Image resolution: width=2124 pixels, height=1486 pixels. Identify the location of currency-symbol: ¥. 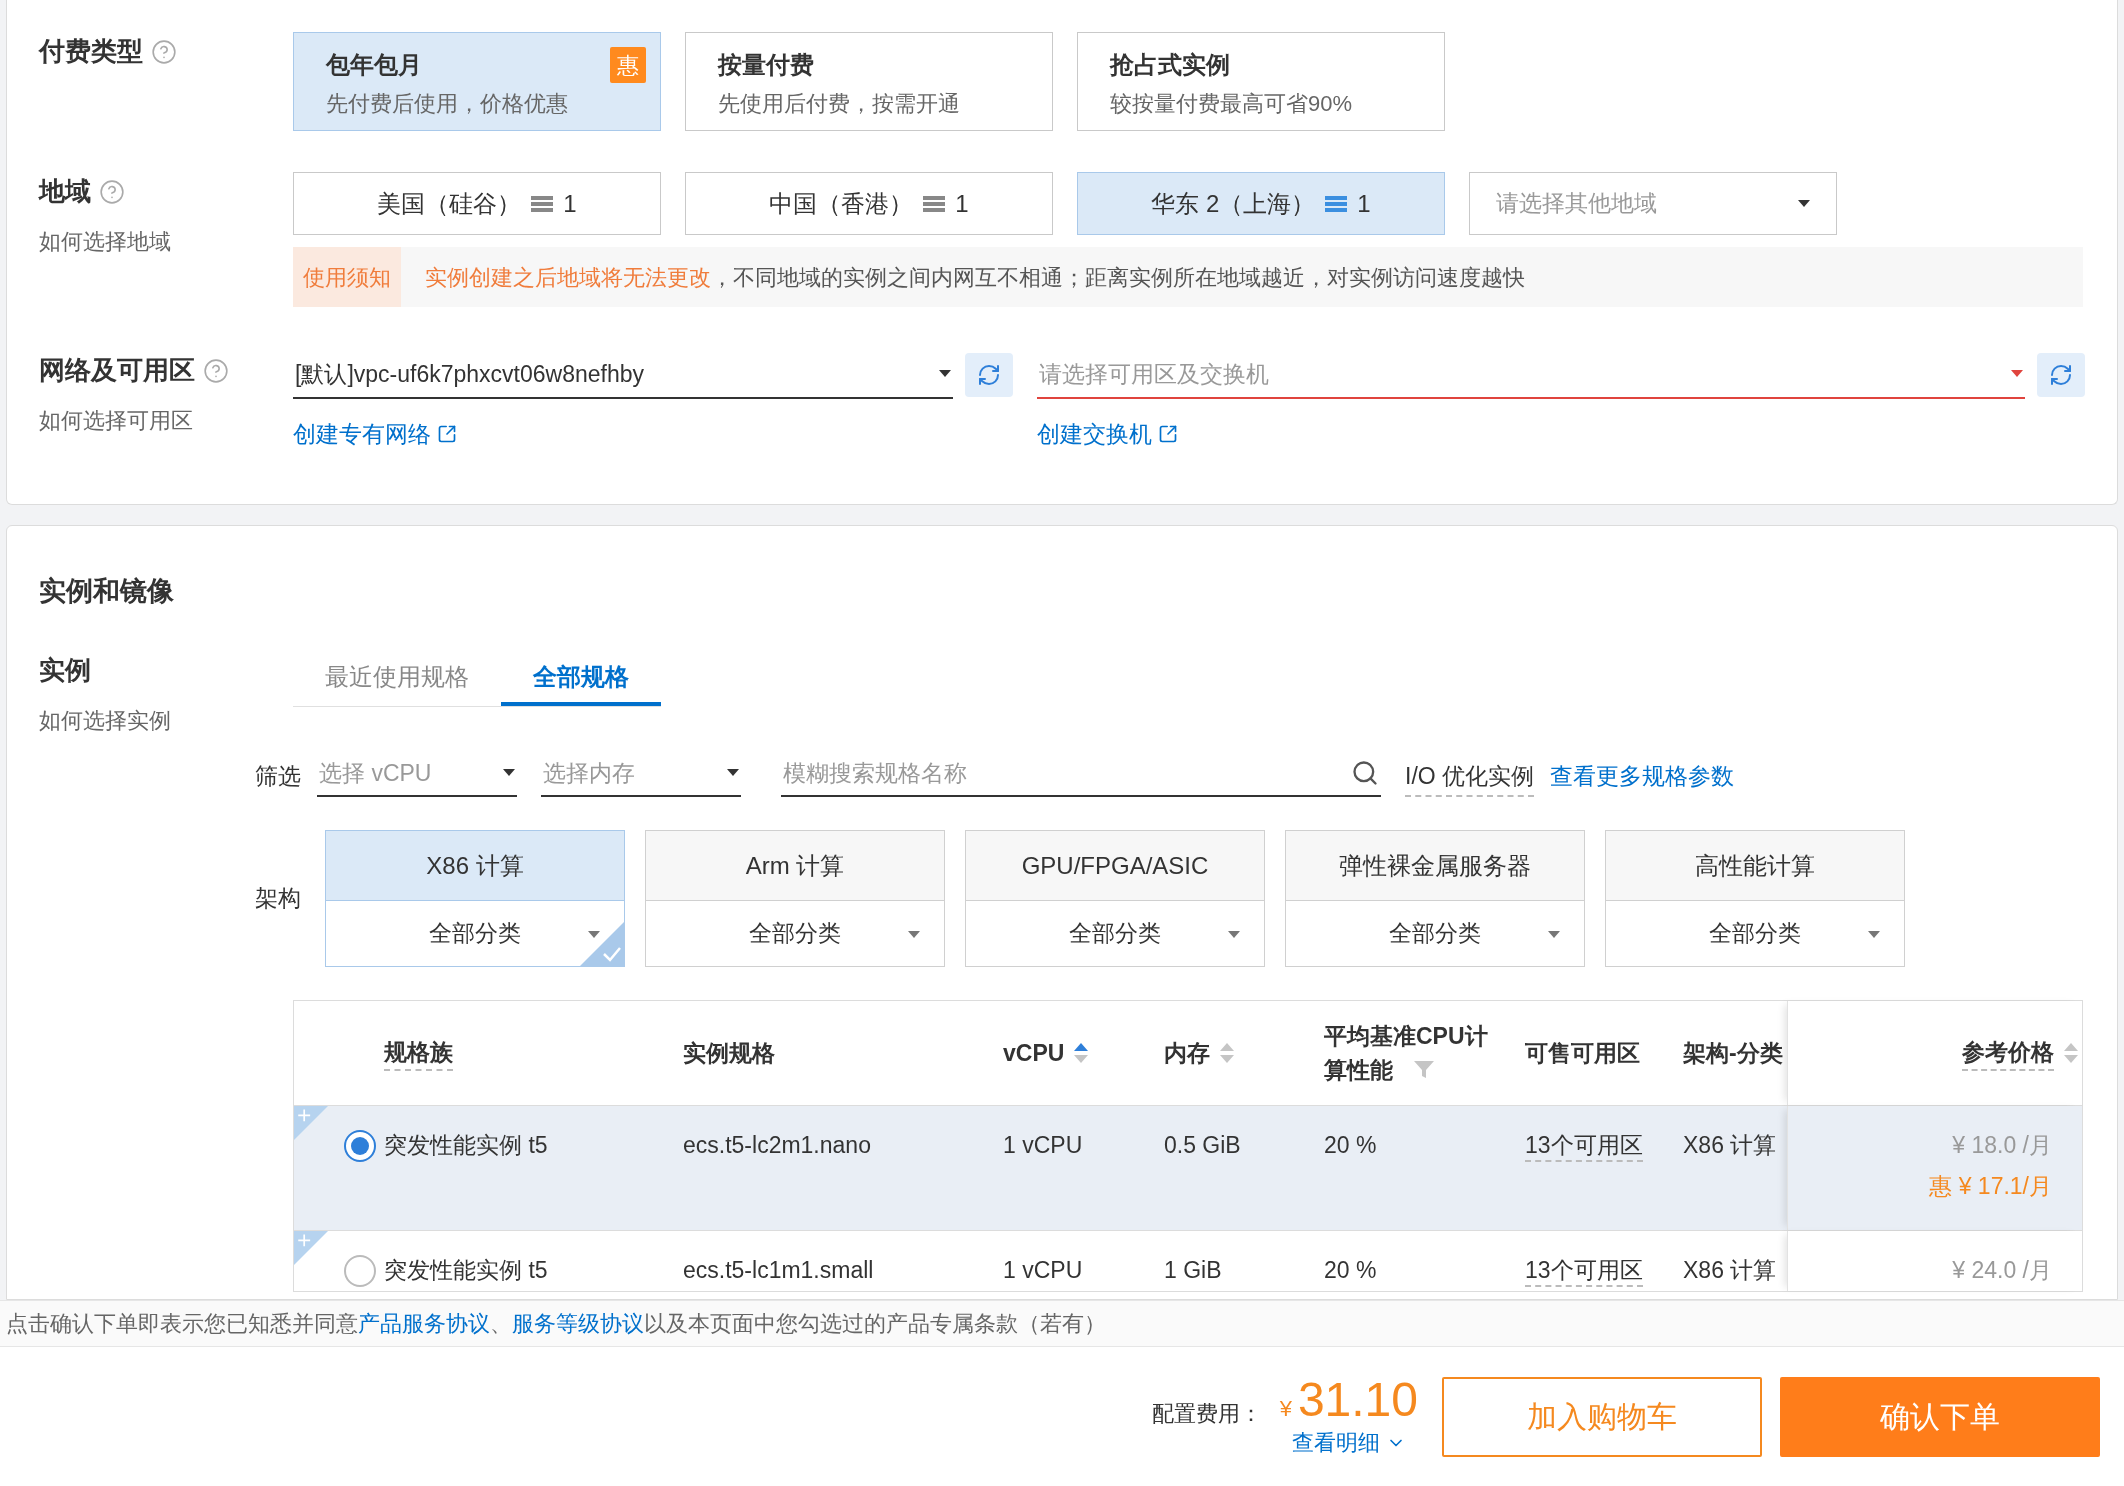
(1285, 1409).